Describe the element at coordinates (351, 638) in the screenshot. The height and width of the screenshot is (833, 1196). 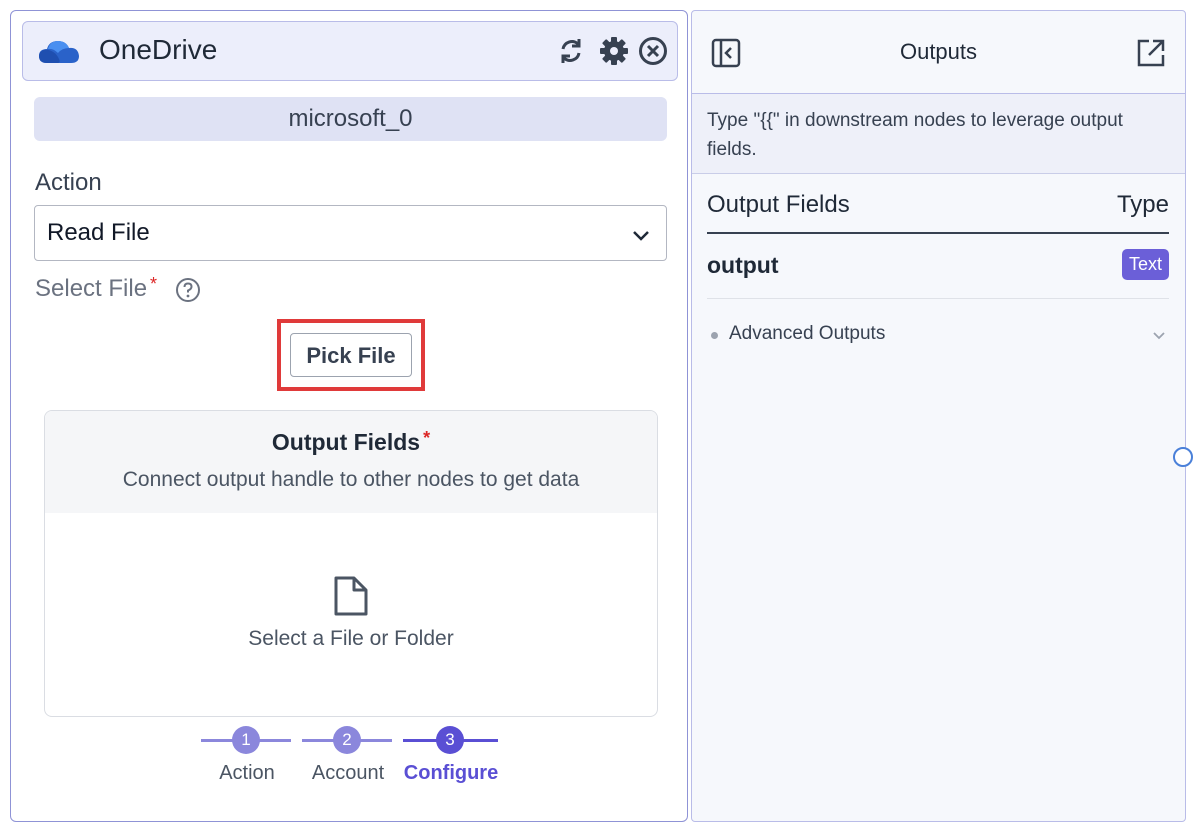
I see `select-file-or-folder-text: Select a File or Folder` at that location.